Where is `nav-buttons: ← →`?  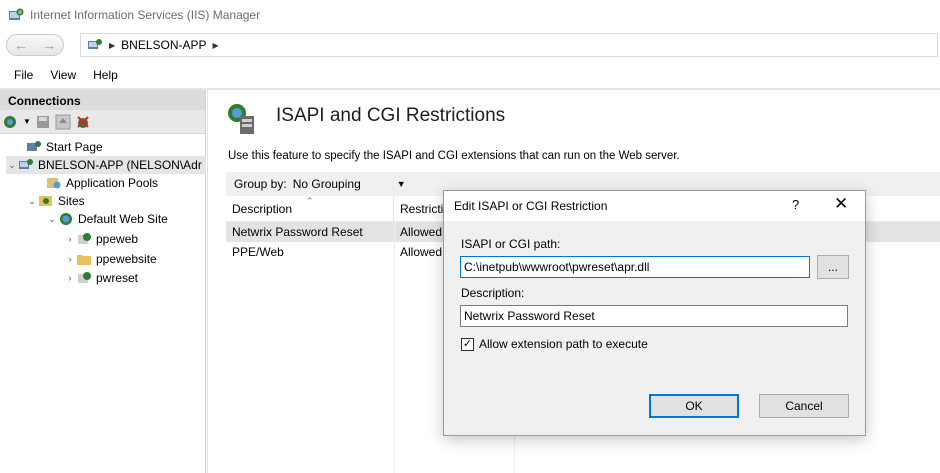 nav-buttons: ← → is located at coordinates (35, 45).